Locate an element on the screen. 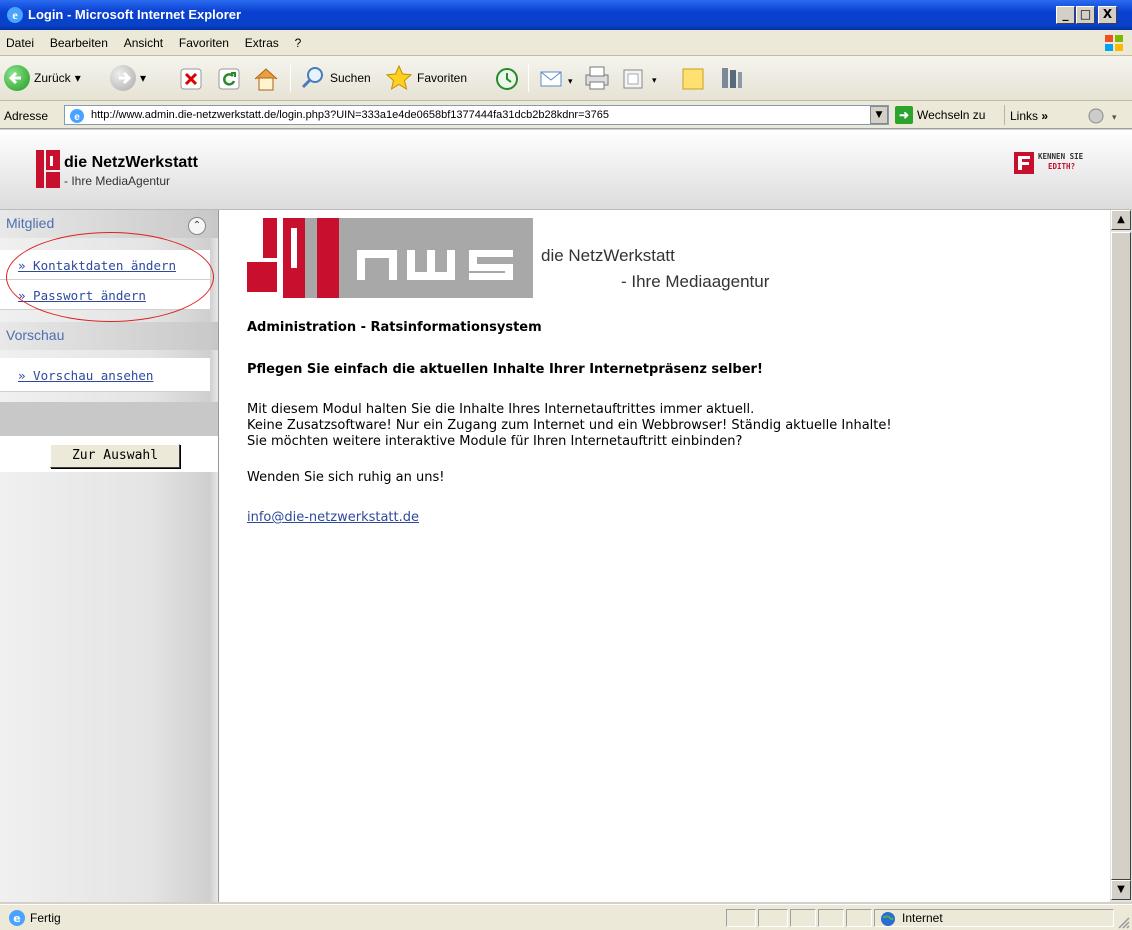  links-button: Links » is located at coordinates (1029, 116).